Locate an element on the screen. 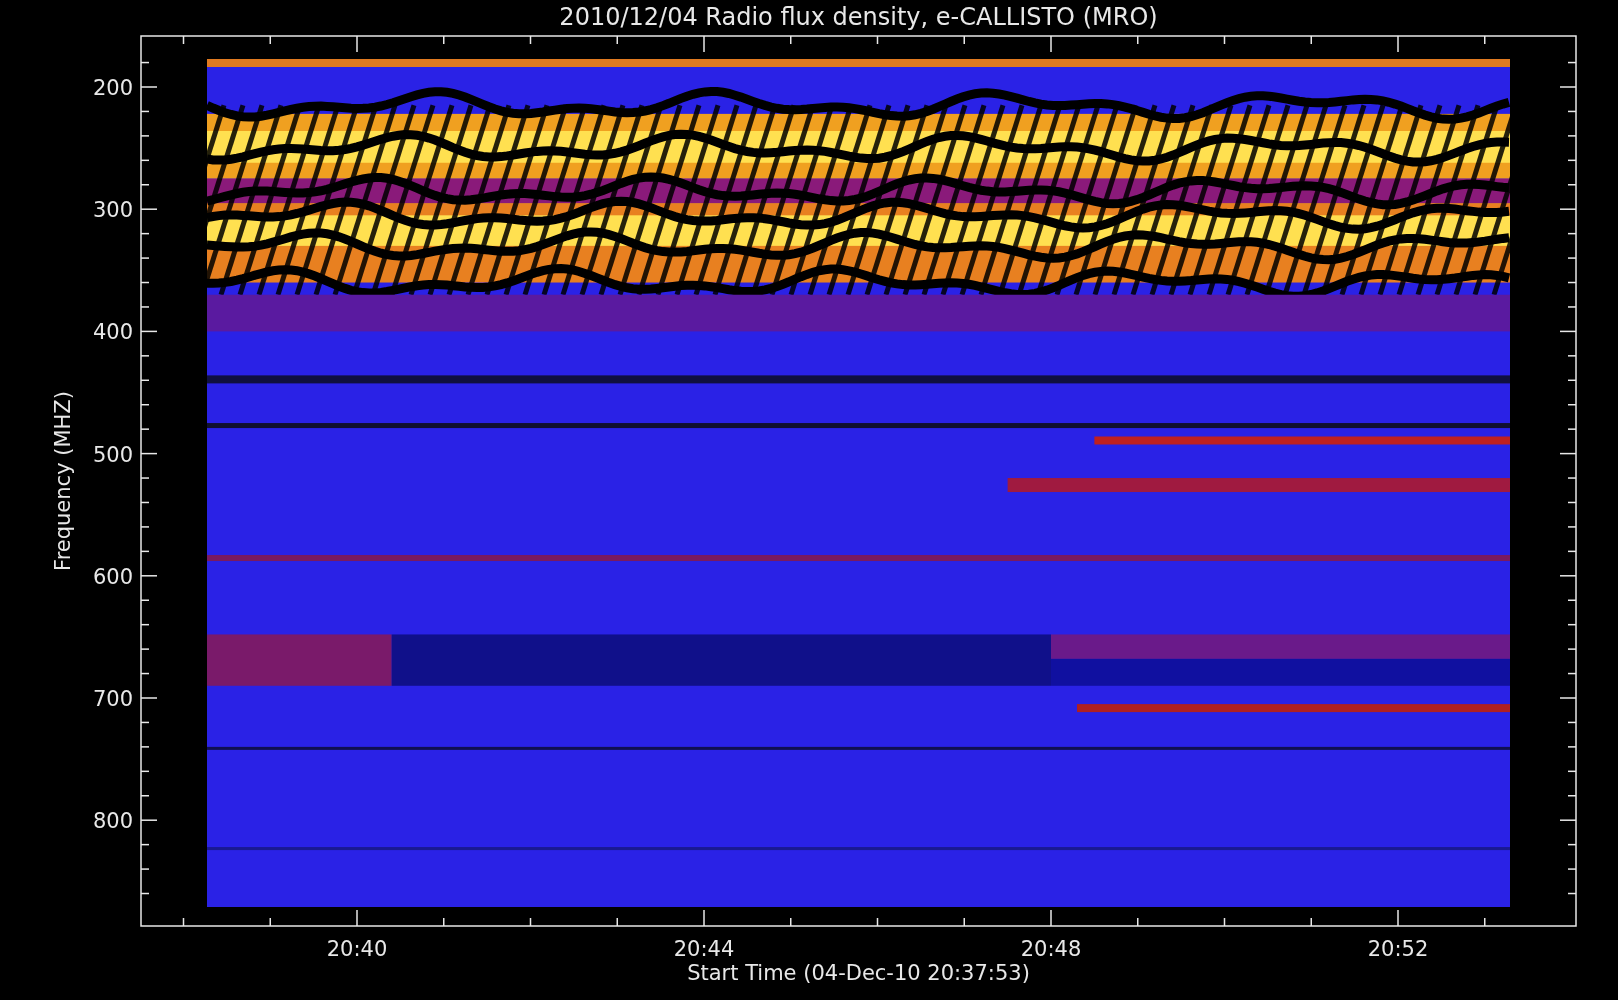 The image size is (1618, 1000). tick-label: 500 is located at coordinates (112, 454).